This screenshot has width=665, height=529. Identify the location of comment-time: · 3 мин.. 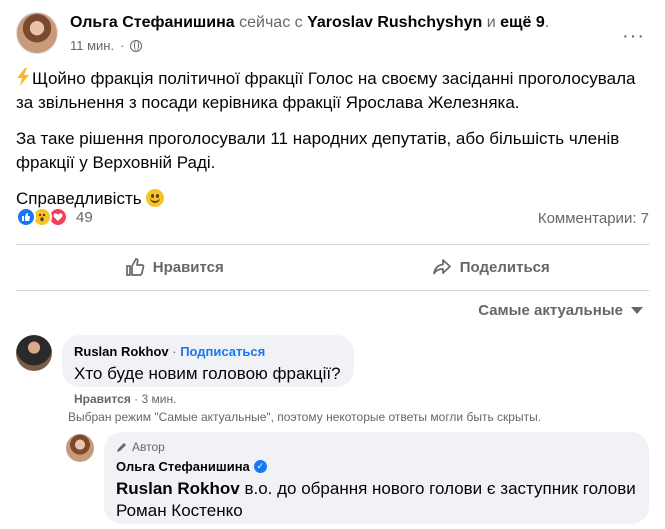
(153, 399).